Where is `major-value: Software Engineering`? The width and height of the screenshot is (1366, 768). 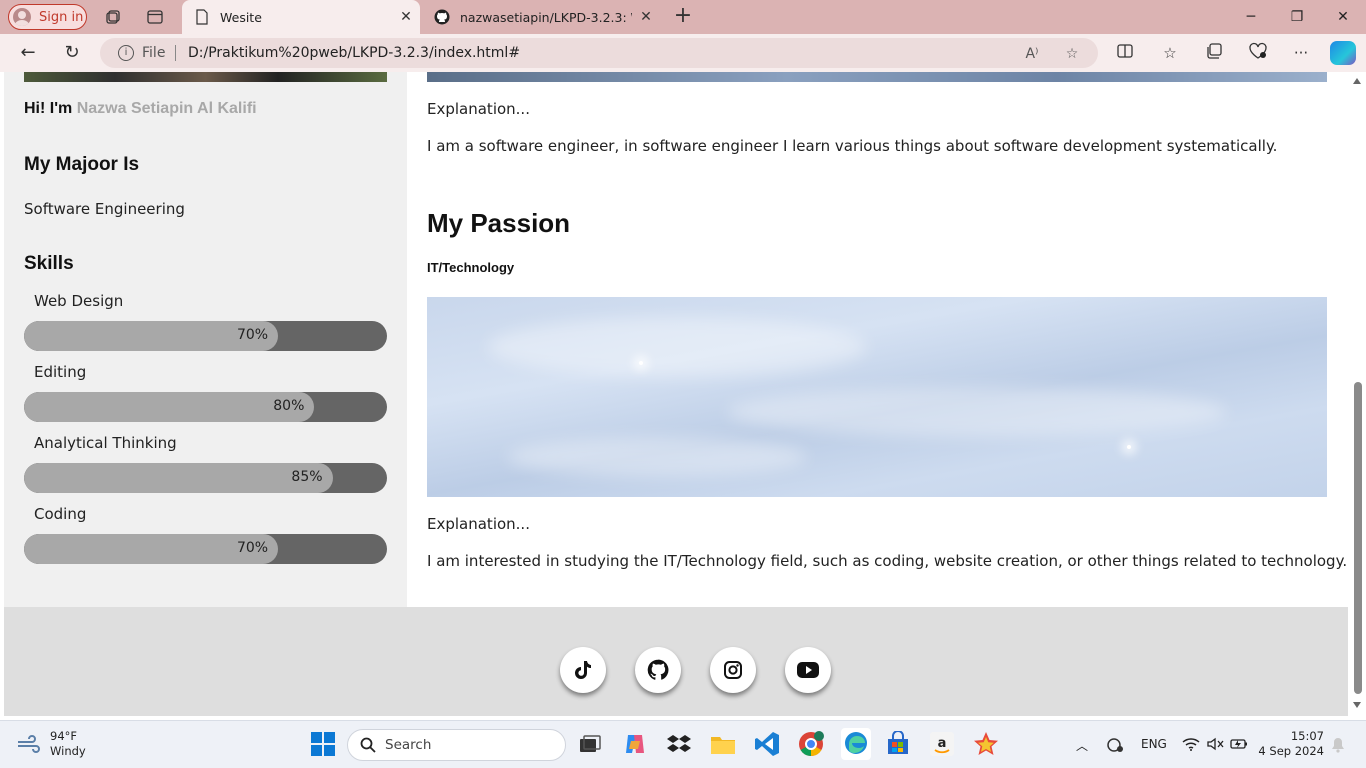
major-value: Software Engineering is located at coordinates (104, 209).